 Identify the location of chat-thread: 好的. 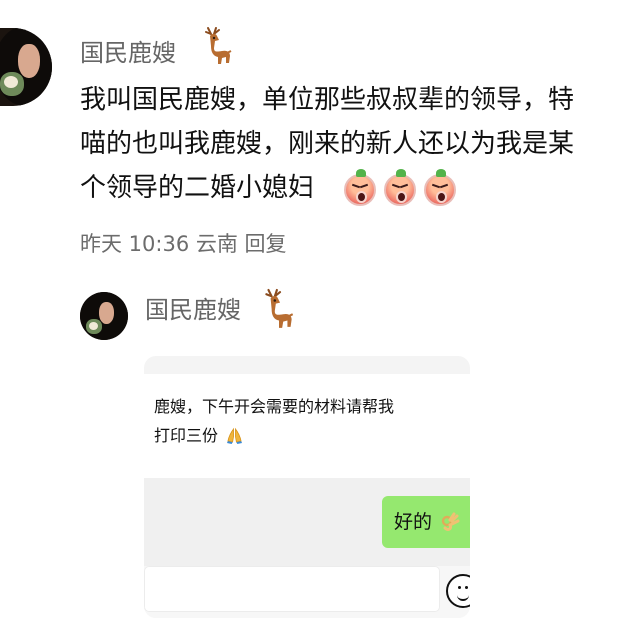
(307, 522).